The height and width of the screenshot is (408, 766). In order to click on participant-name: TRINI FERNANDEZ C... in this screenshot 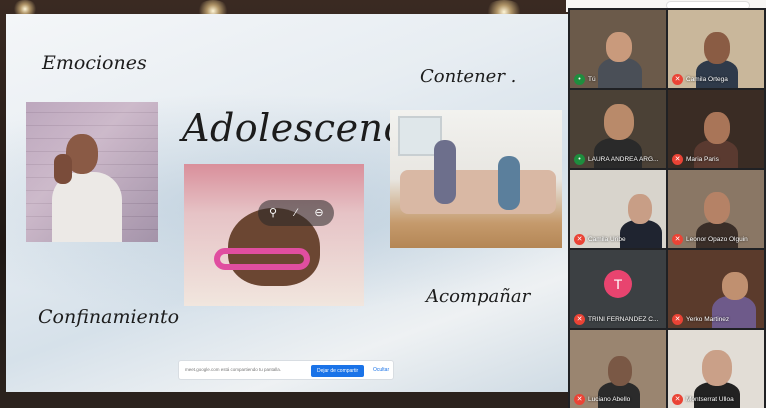, I will do `click(623, 319)`.